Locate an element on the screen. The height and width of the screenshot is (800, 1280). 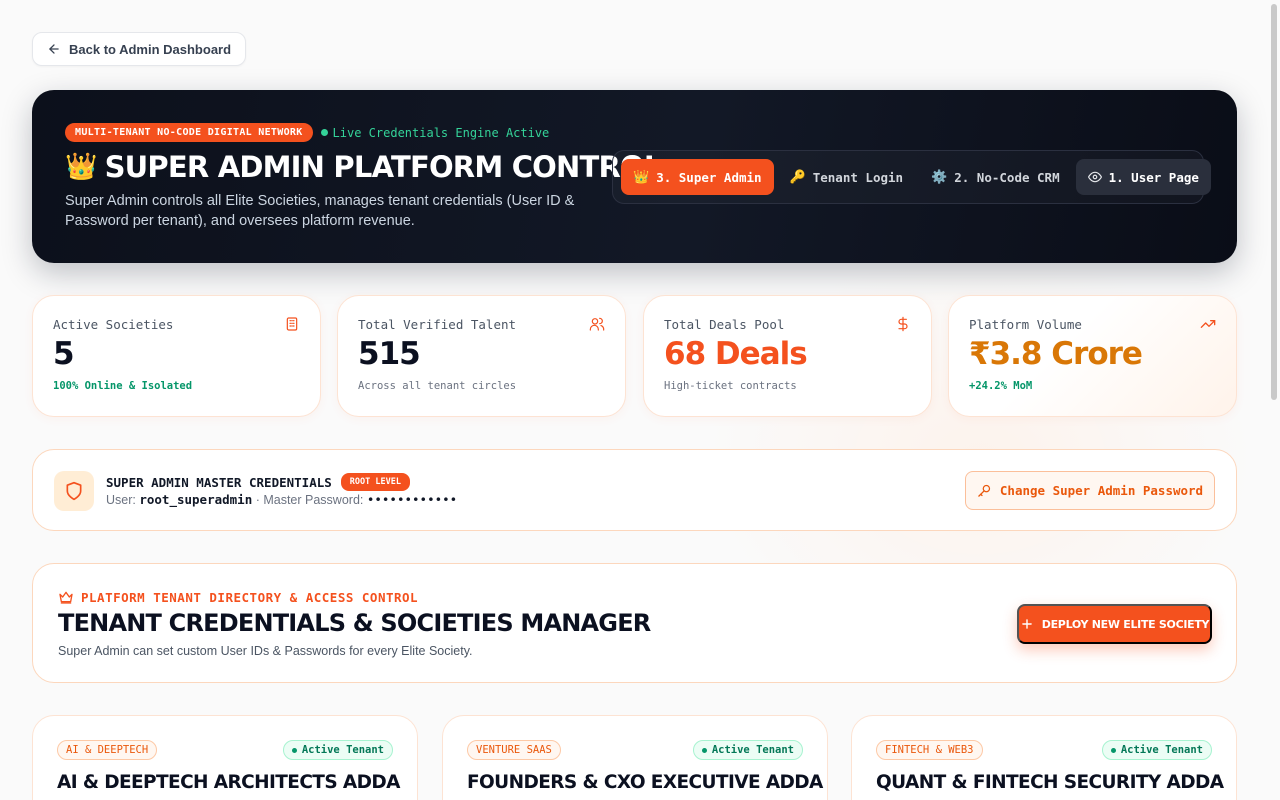
change-password-button: Change Super Admin Password is located at coordinates (1090, 490).